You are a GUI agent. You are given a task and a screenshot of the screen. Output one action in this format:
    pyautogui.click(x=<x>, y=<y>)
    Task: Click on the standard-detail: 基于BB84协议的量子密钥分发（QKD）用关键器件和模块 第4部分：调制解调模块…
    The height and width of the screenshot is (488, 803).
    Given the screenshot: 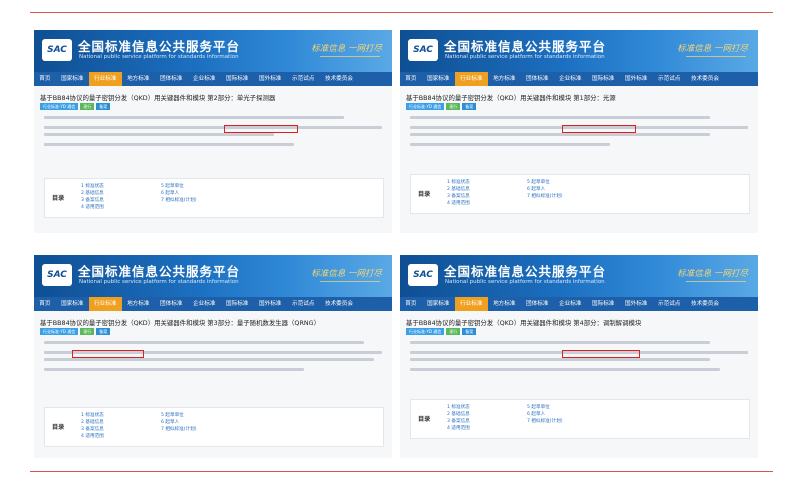 What is the action you would take?
    pyautogui.click(x=579, y=384)
    